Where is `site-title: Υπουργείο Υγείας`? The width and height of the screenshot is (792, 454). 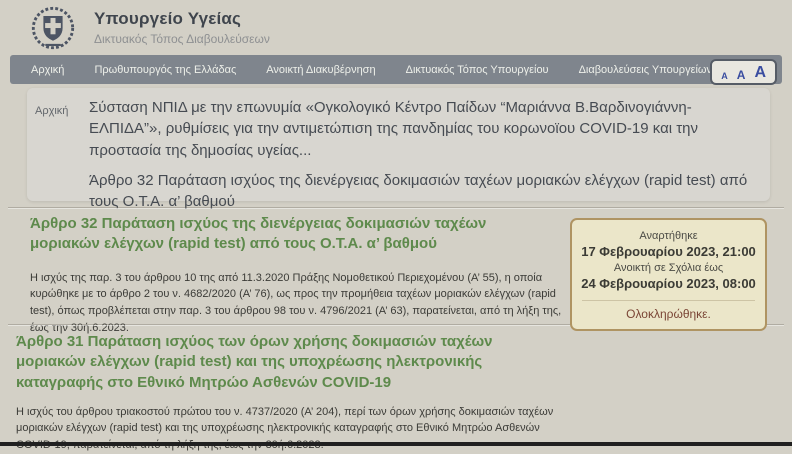 site-title: Υπουργείο Υγείας is located at coordinates (182, 19).